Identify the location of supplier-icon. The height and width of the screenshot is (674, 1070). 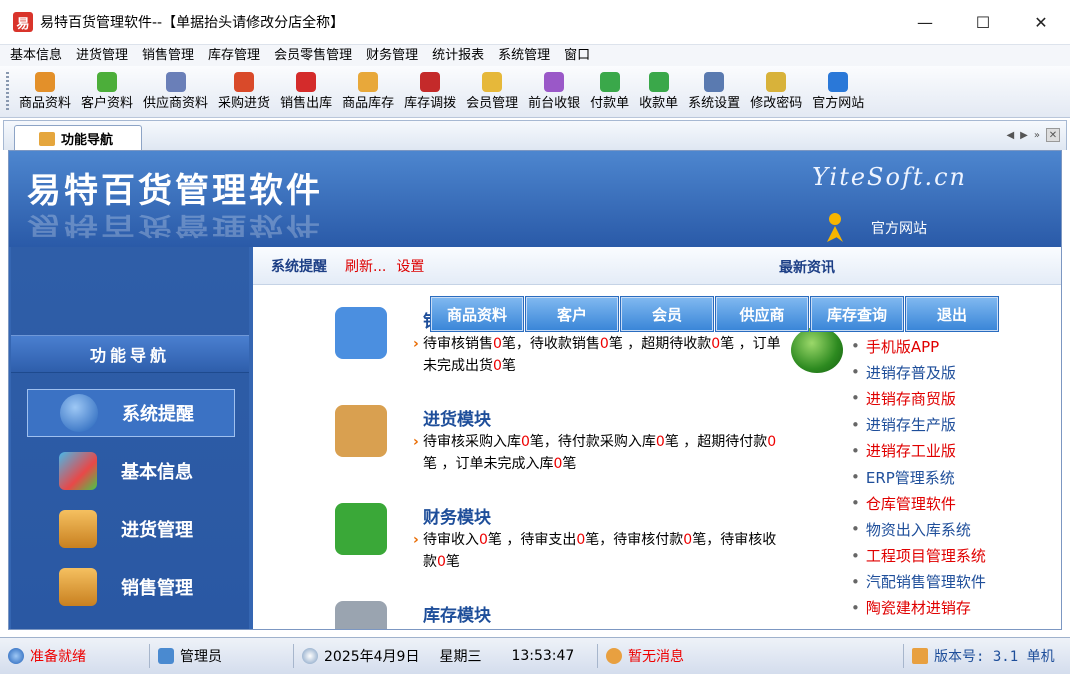
(175, 82).